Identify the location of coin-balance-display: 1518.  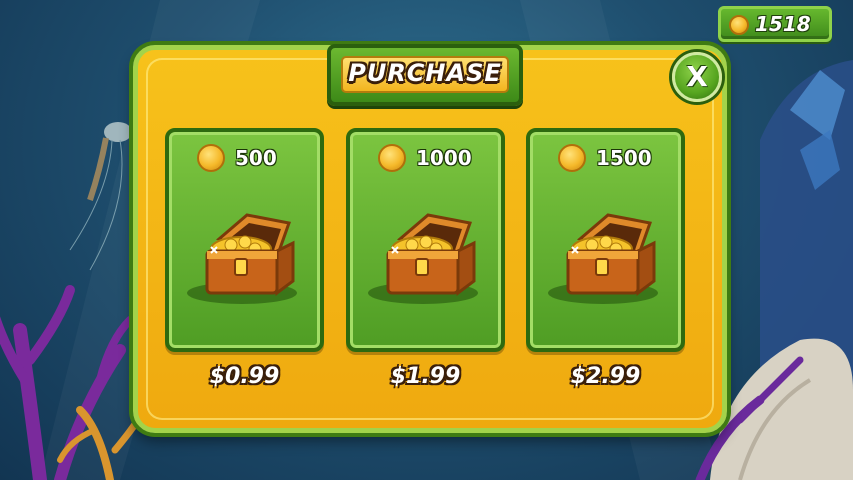
(775, 24).